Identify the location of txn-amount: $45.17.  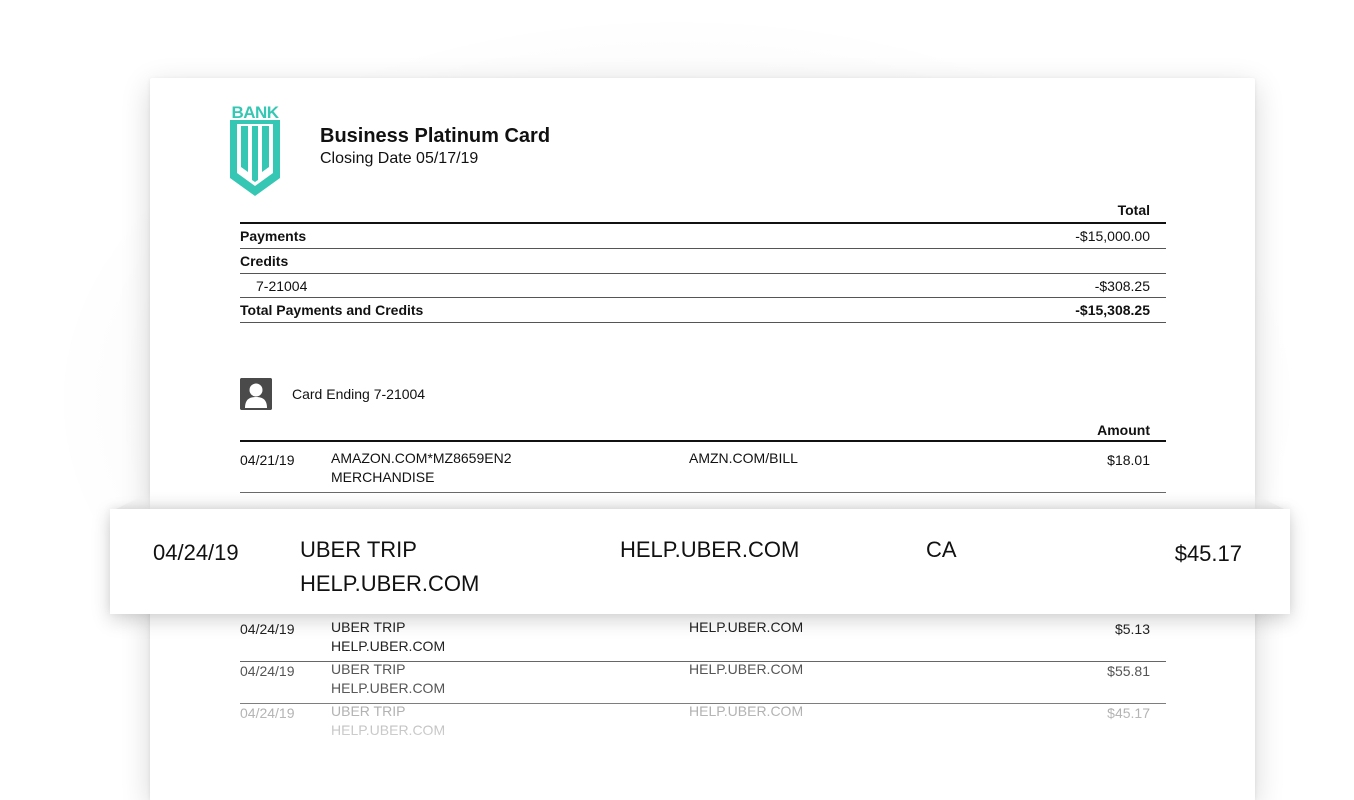
(1128, 713).